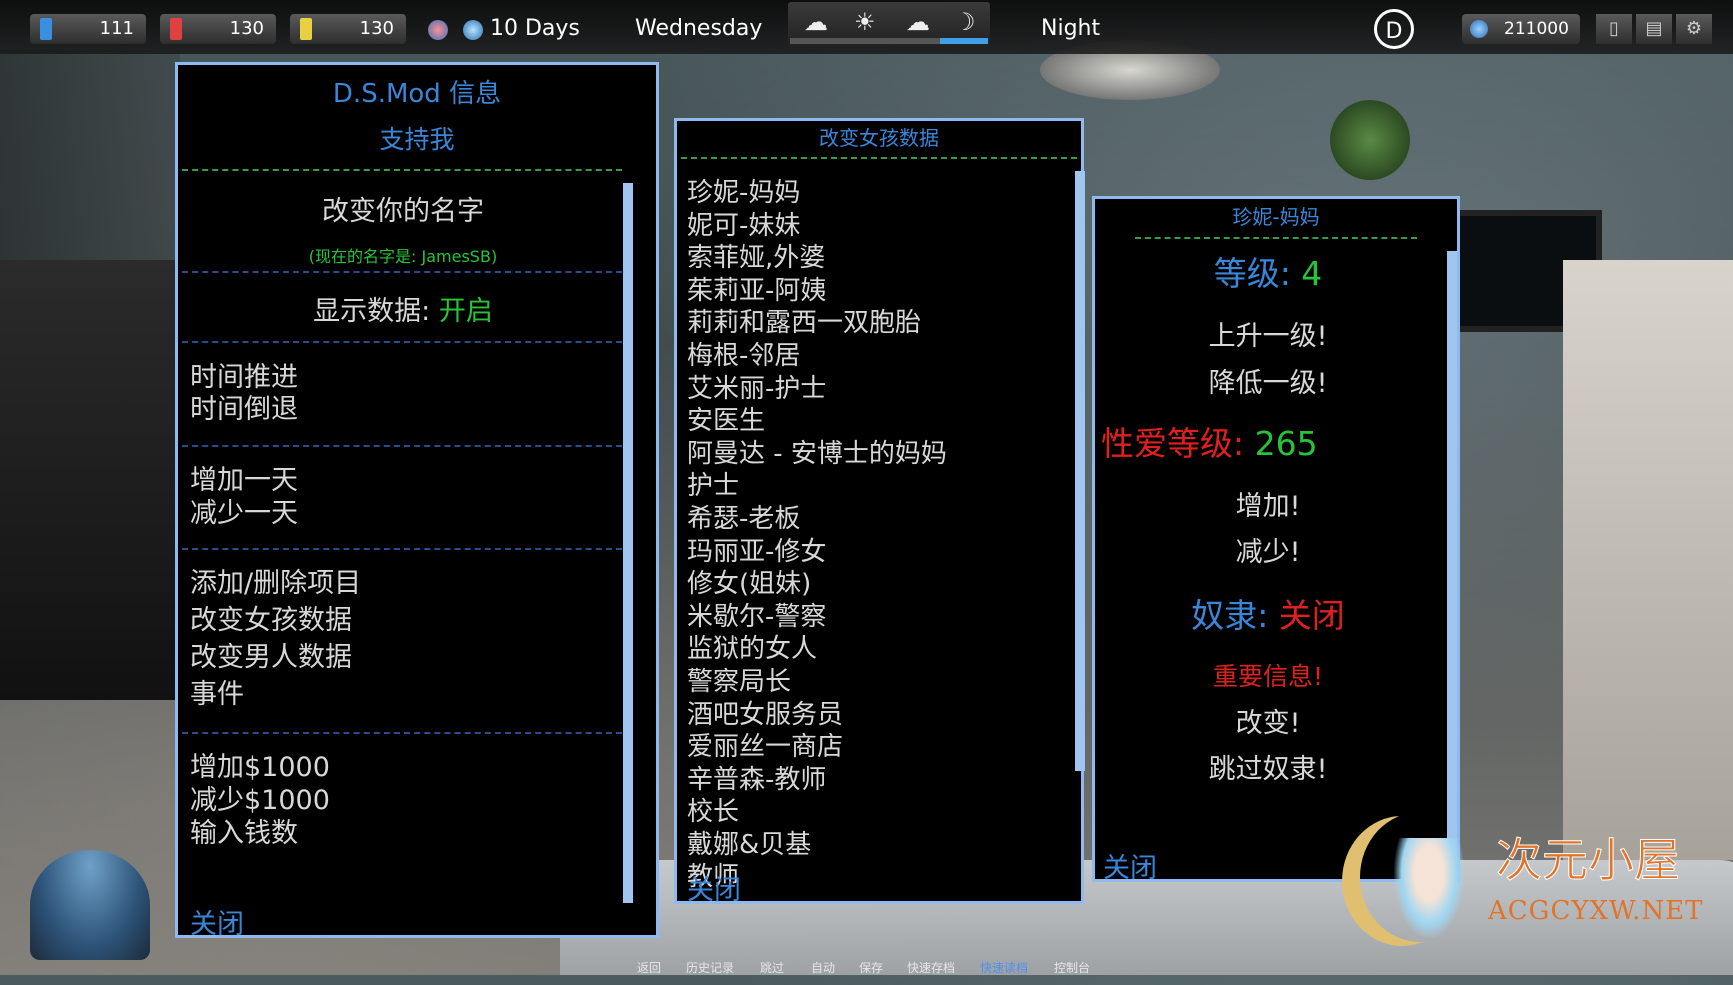  What do you see at coordinates (376, 28) in the screenshot?
I see `mood-value: 130` at bounding box center [376, 28].